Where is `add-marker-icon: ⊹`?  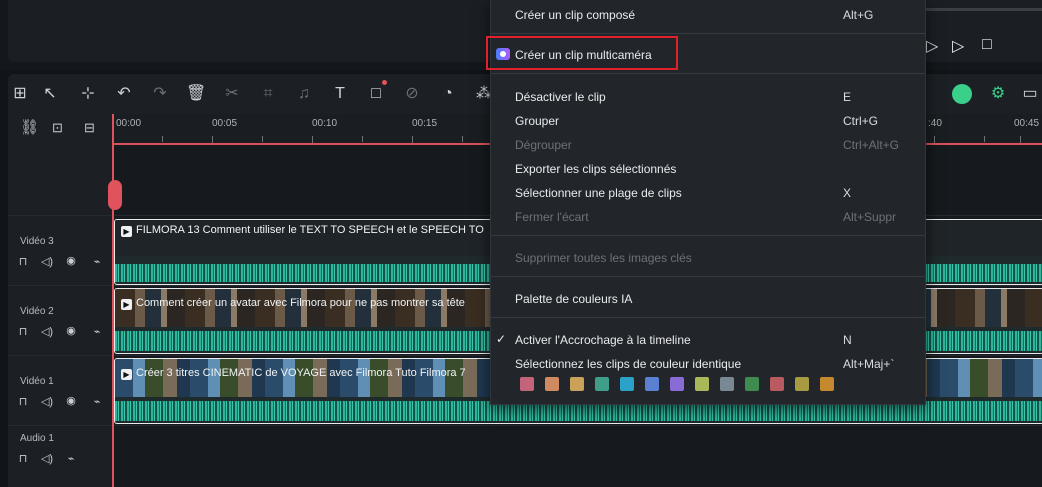 add-marker-icon: ⊹ is located at coordinates (88, 94).